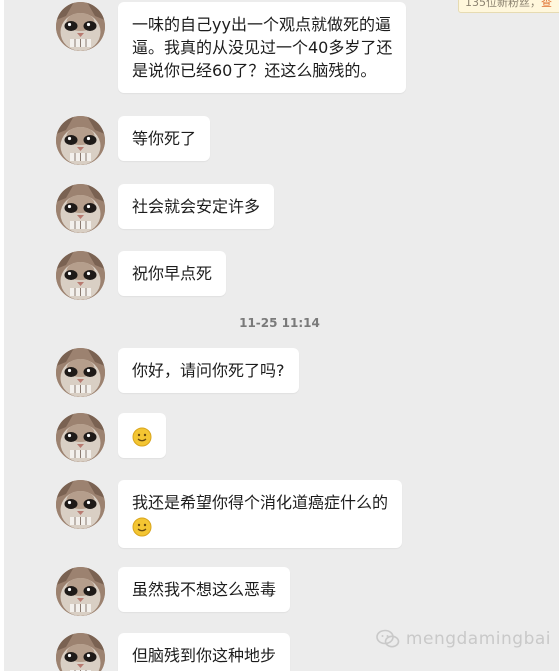 The height and width of the screenshot is (671, 559). Describe the element at coordinates (503, 4) in the screenshot. I see `notification-text: 135位新粉丝，` at that location.